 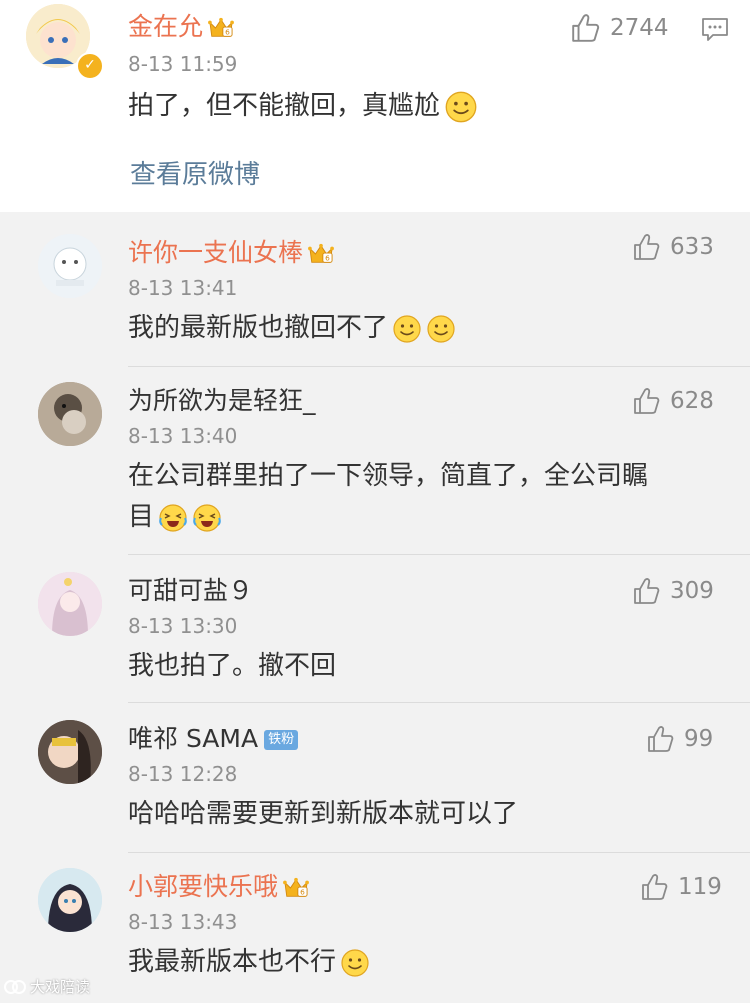 I want to click on reply-text-content: 我最新版本也不行, so click(x=232, y=962).